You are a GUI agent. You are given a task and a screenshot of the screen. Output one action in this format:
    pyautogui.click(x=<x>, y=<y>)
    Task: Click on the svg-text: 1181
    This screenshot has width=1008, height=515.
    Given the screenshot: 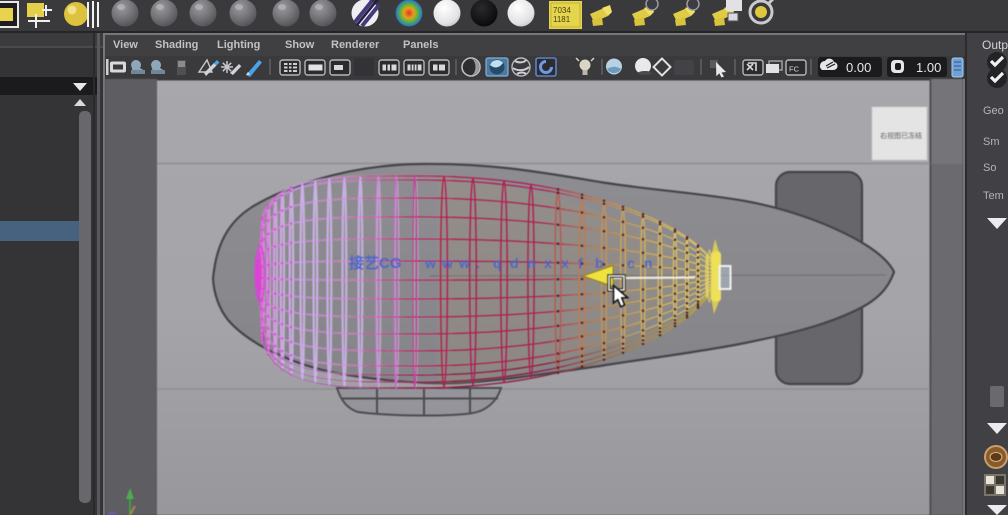 What is the action you would take?
    pyautogui.click(x=562, y=19)
    